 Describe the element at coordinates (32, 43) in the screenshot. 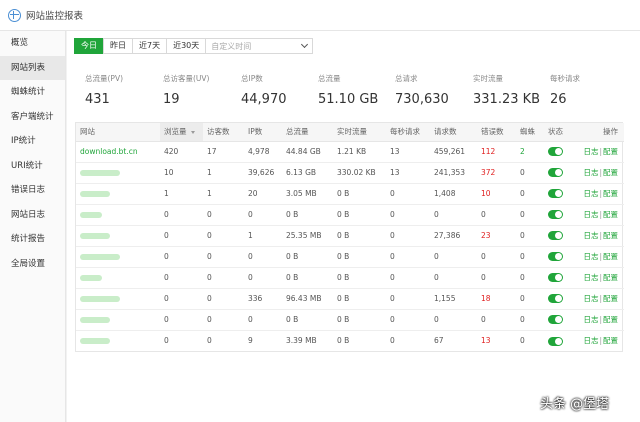

I see `sidebar-item-overview: 概览` at that location.